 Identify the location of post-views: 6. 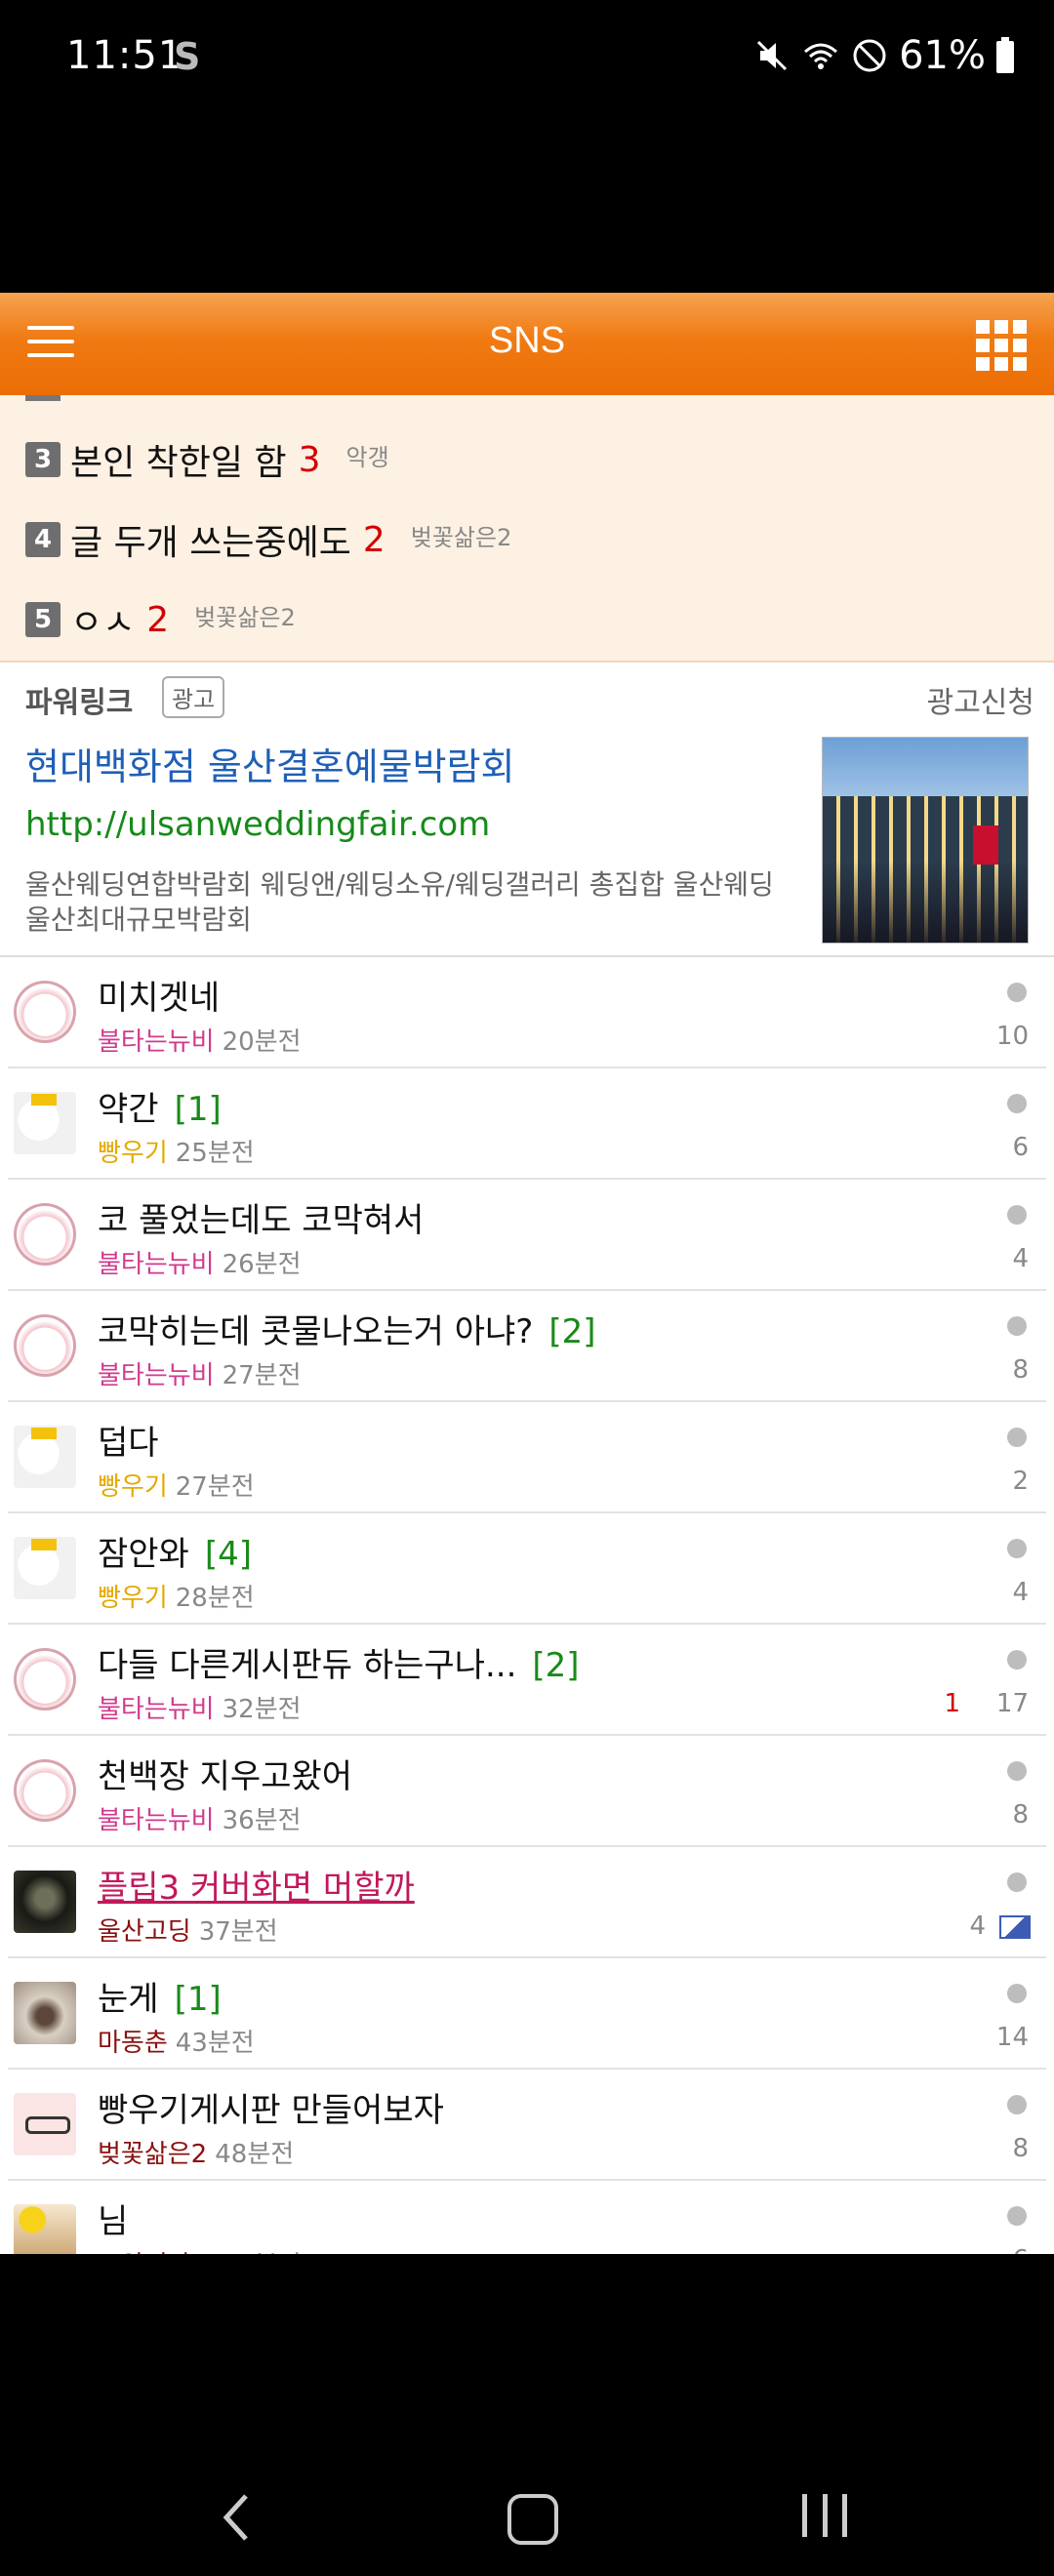
(1021, 1147).